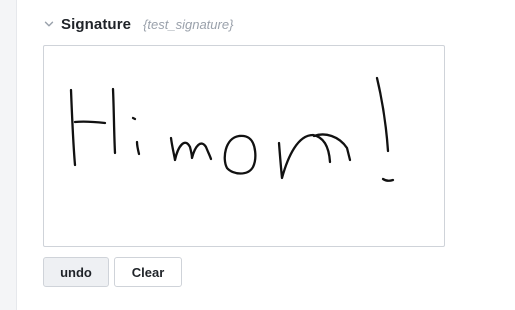 This screenshot has height=310, width=515. Describe the element at coordinates (148, 272) in the screenshot. I see `clear-button: Clear` at that location.